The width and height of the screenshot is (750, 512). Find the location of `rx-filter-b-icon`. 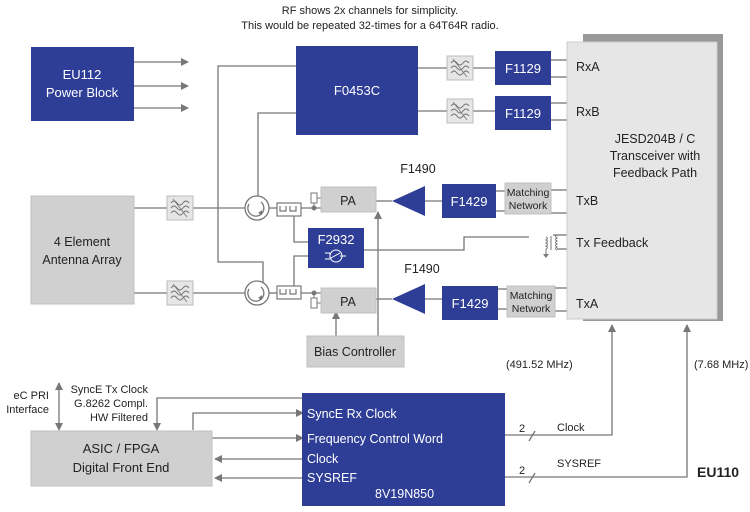

rx-filter-b-icon is located at coordinates (460, 111).